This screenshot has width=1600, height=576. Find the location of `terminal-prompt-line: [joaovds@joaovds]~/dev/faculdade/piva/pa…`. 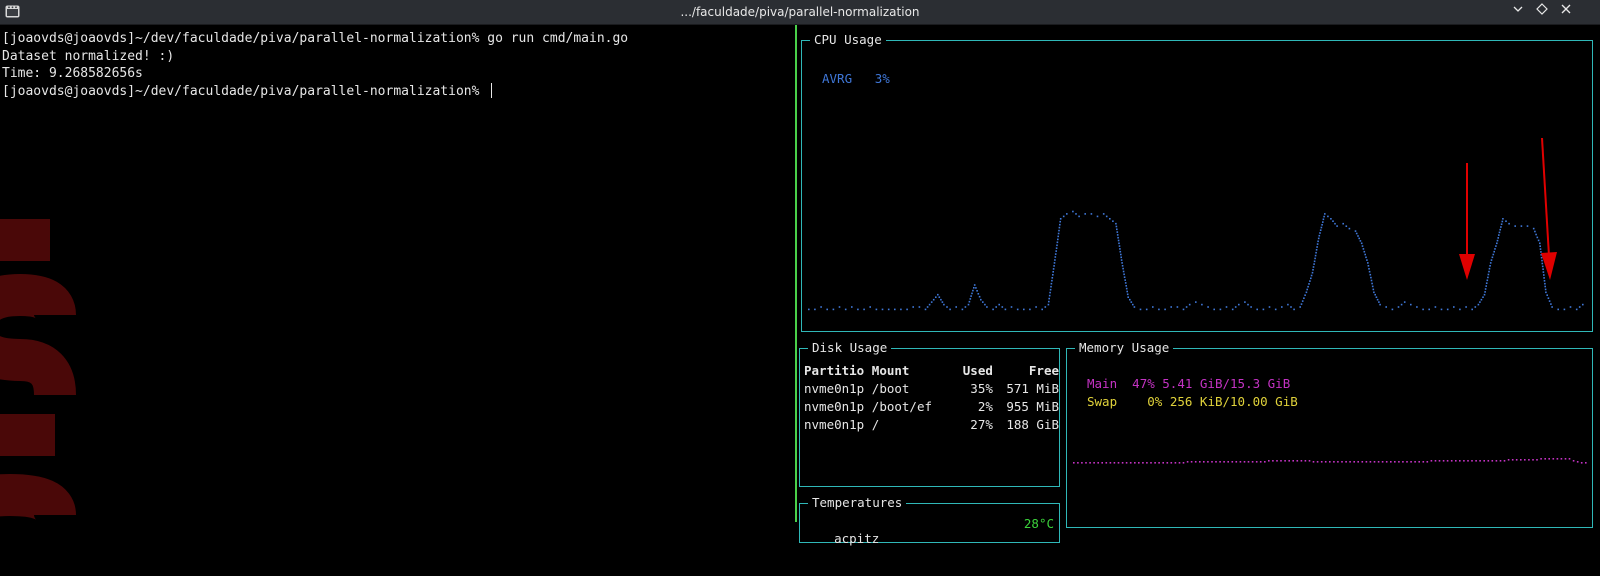

terminal-prompt-line: [joaovds@joaovds]~/dev/faculdade/piva/pa… is located at coordinates (398, 91).